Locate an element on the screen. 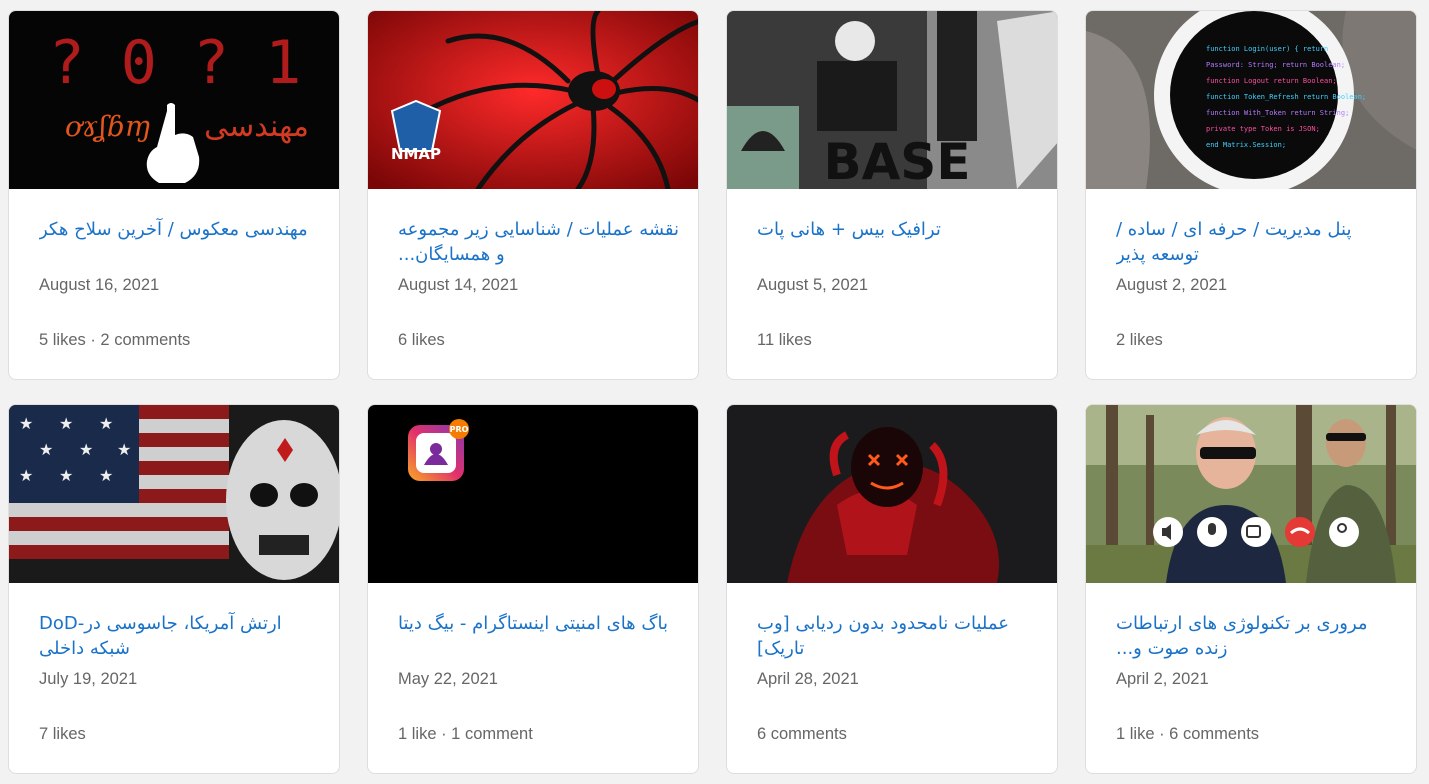 The image size is (1429, 784). thumb-text-year: ? 0 ? 1 is located at coordinates (175, 63).